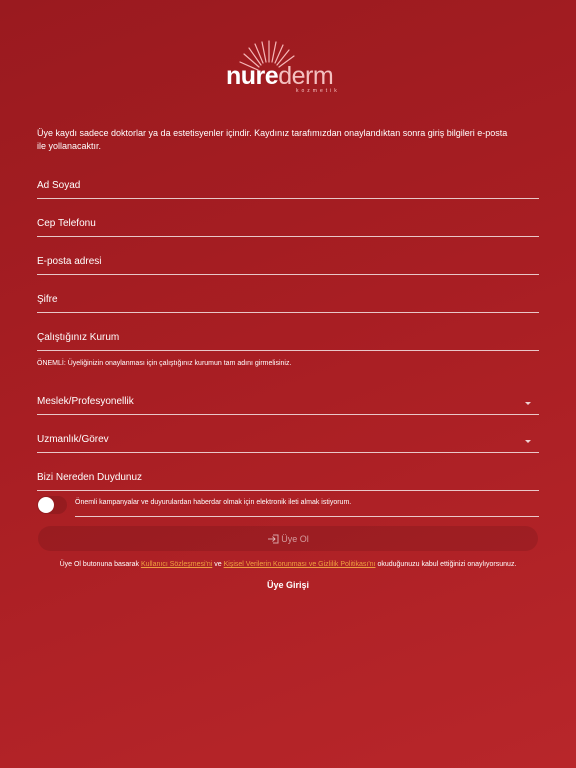  Describe the element at coordinates (59, 185) in the screenshot. I see `full-name-placeholder: Ad Soyad` at that location.